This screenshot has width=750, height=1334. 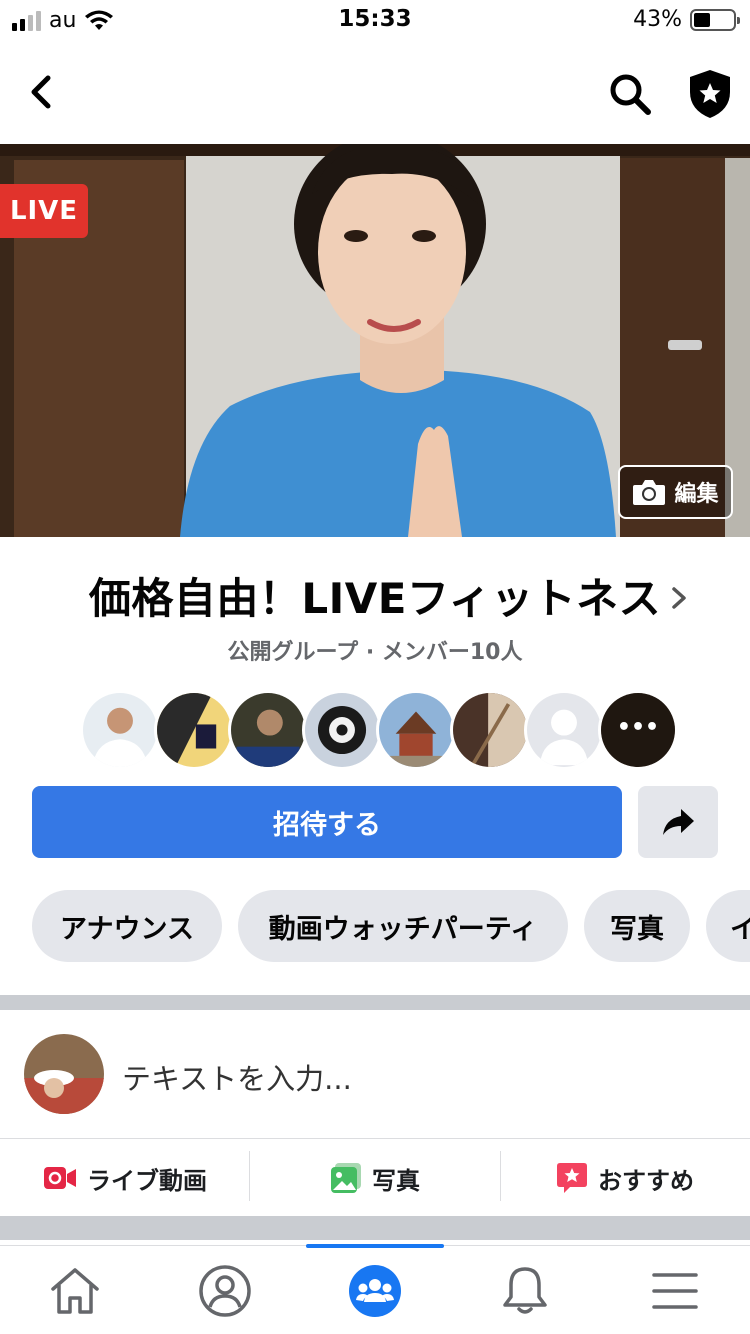 What do you see at coordinates (403, 926) in the screenshot?
I see `chip-watch-party: 動画ウォッチパーティ` at bounding box center [403, 926].